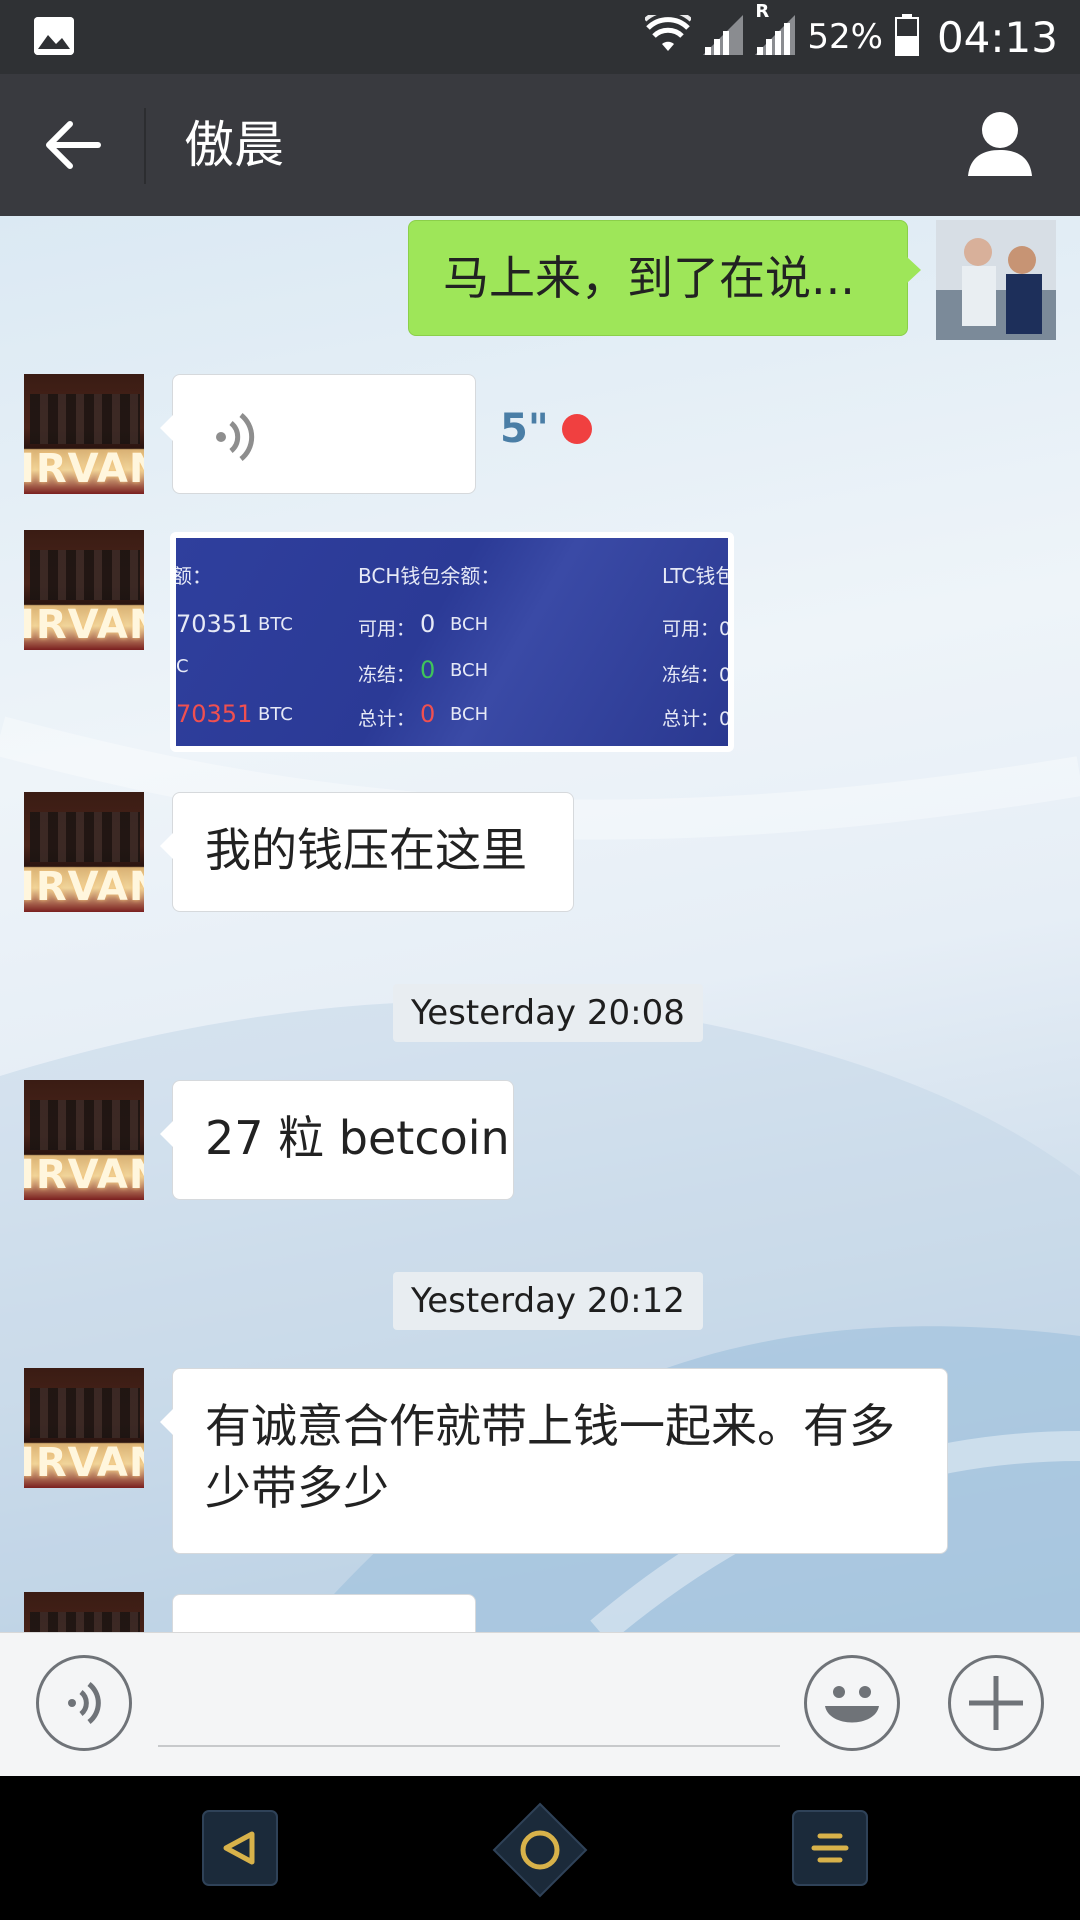 The width and height of the screenshot is (1080, 1920). What do you see at coordinates (723, 37) in the screenshot?
I see `signal-icon` at bounding box center [723, 37].